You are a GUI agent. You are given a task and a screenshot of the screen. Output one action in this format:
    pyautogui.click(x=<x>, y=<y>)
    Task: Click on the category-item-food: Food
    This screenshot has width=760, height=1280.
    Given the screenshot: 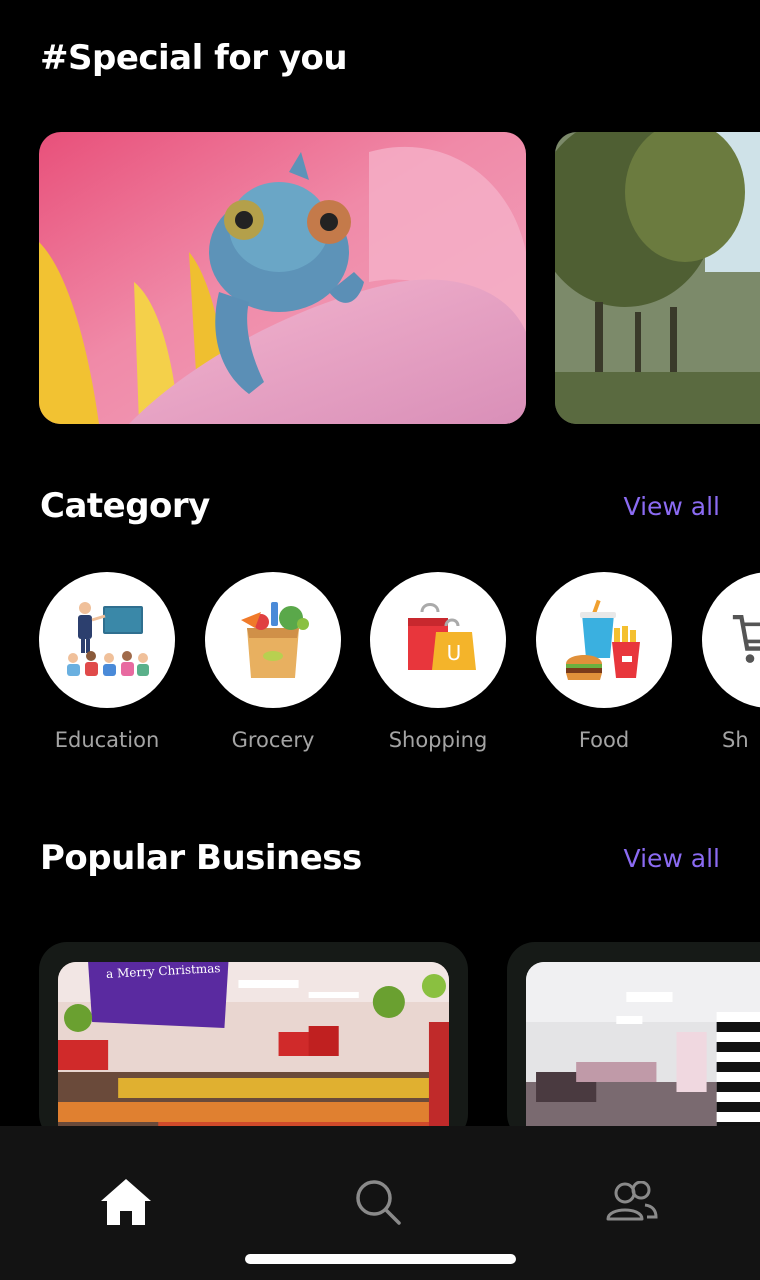 What is the action you would take?
    pyautogui.click(x=604, y=662)
    